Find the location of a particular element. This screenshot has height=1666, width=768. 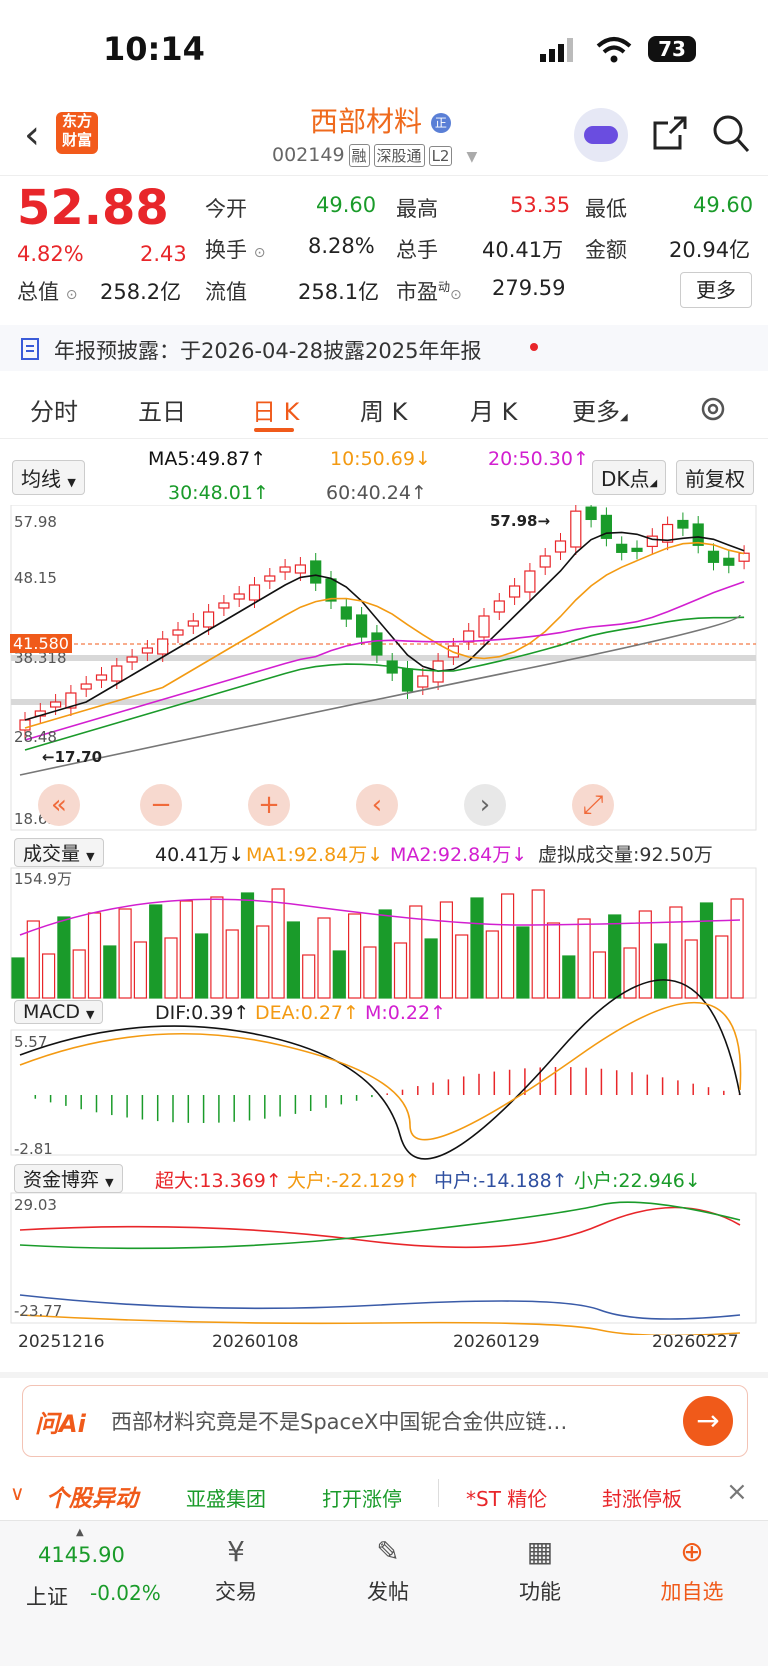

adjust-button: 前复权 is located at coordinates (715, 477).